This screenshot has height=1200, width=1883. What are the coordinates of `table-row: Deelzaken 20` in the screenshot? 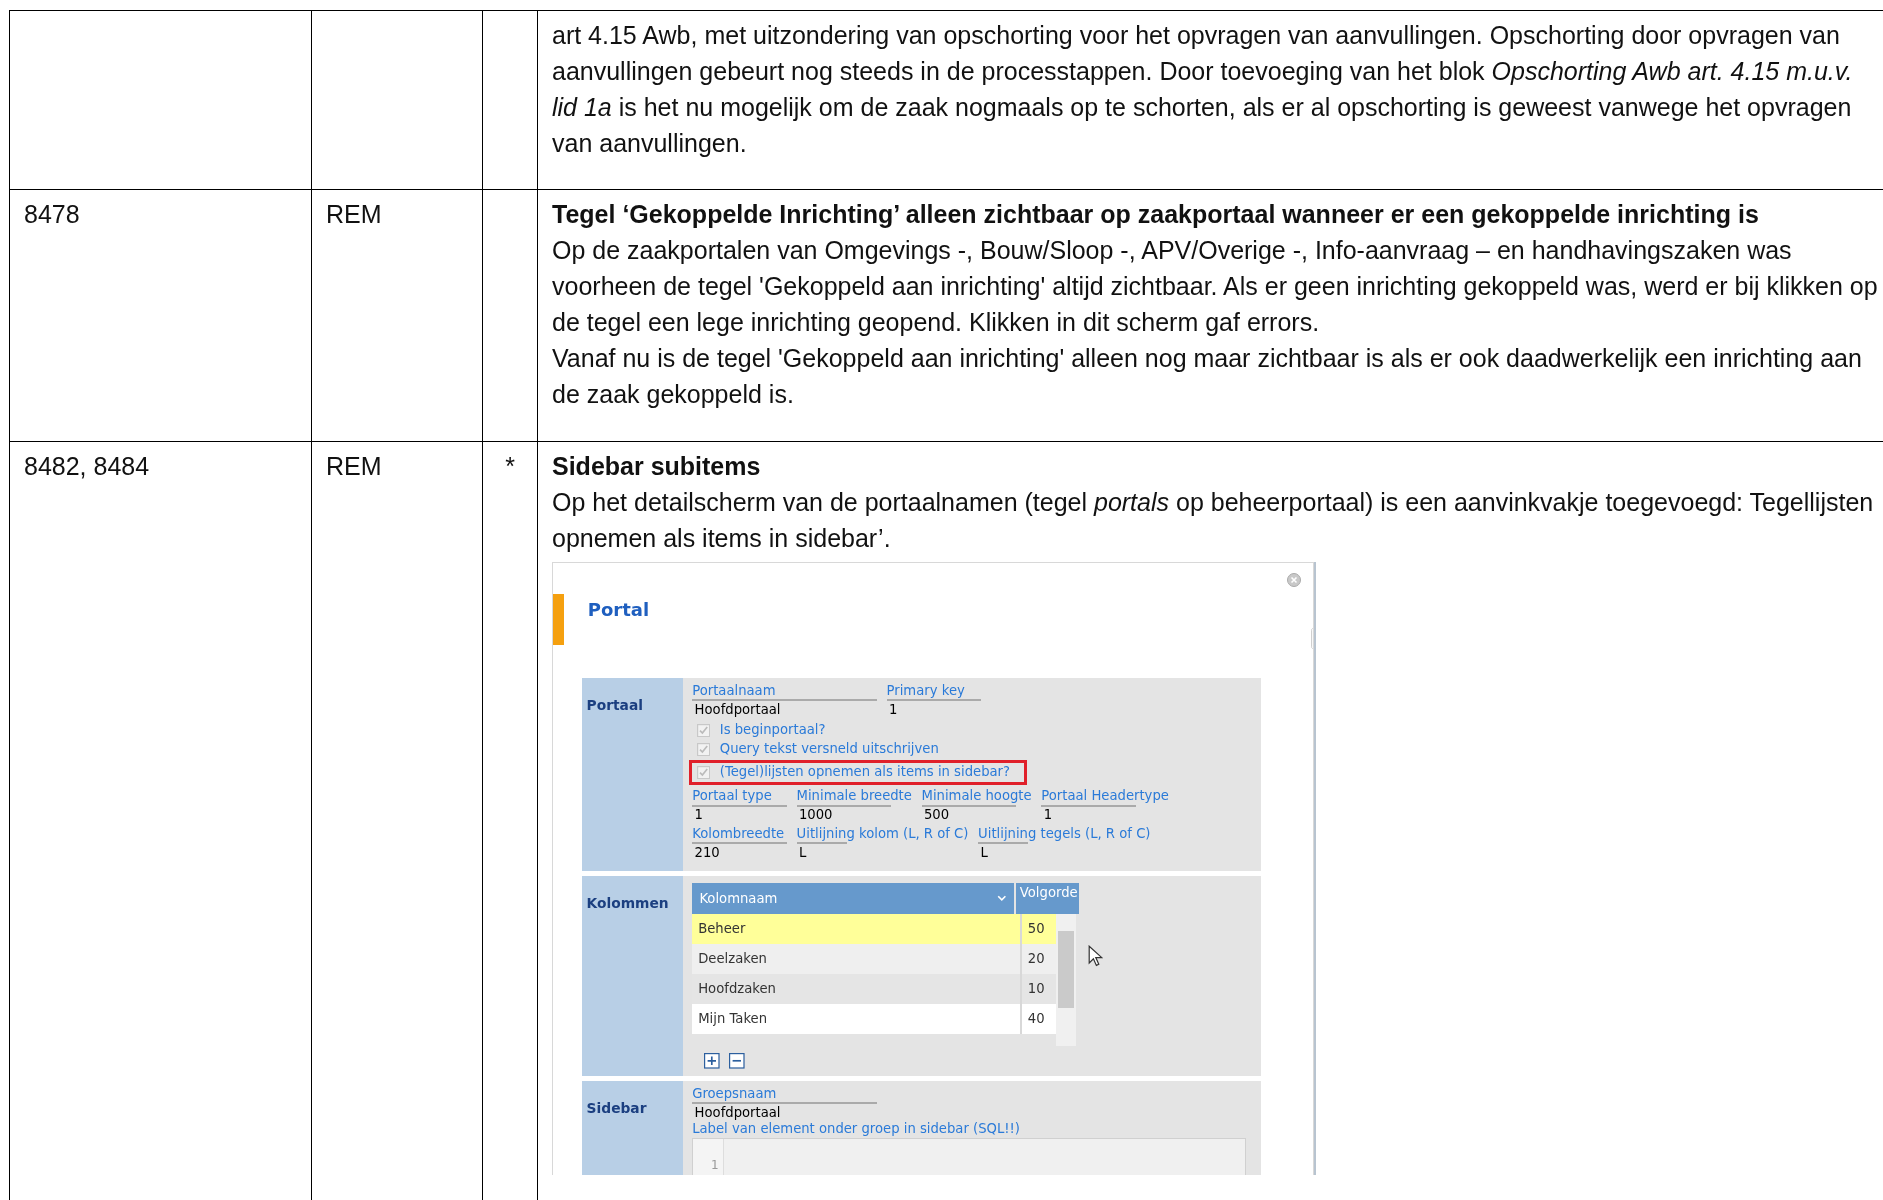 It's located at (874, 959).